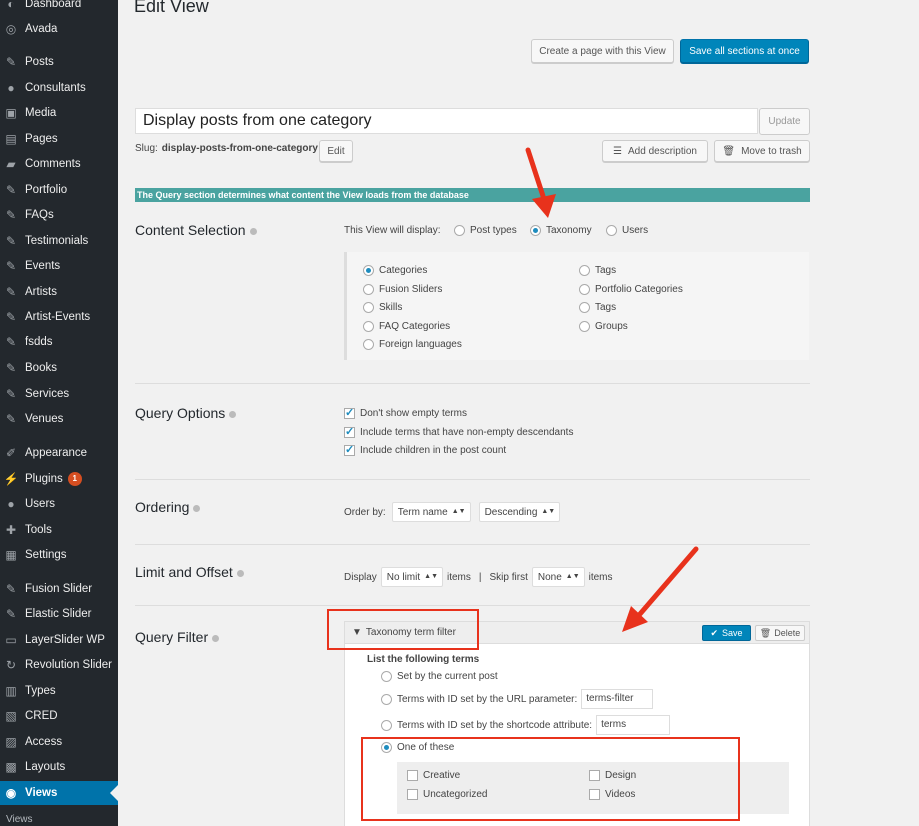 Image resolution: width=919 pixels, height=826 pixels. I want to click on sidebar-item-consultants: ● Consultants, so click(59, 88).